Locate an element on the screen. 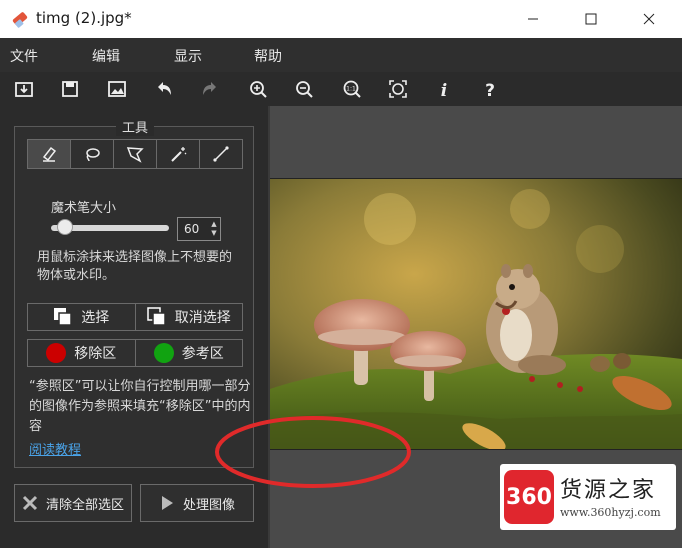  minimize-button is located at coordinates (533, 19).